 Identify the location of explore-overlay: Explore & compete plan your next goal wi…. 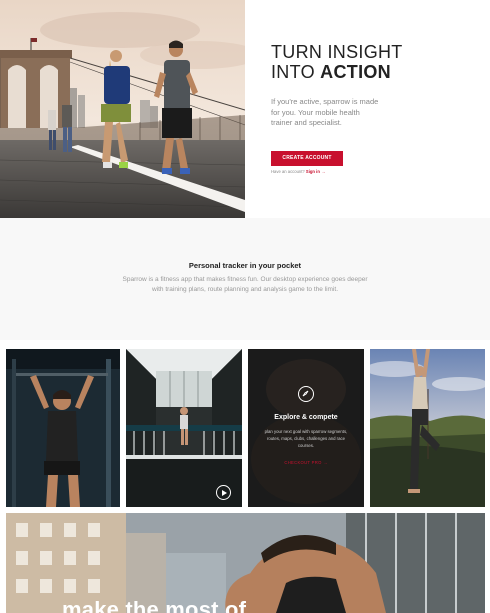
(306, 428).